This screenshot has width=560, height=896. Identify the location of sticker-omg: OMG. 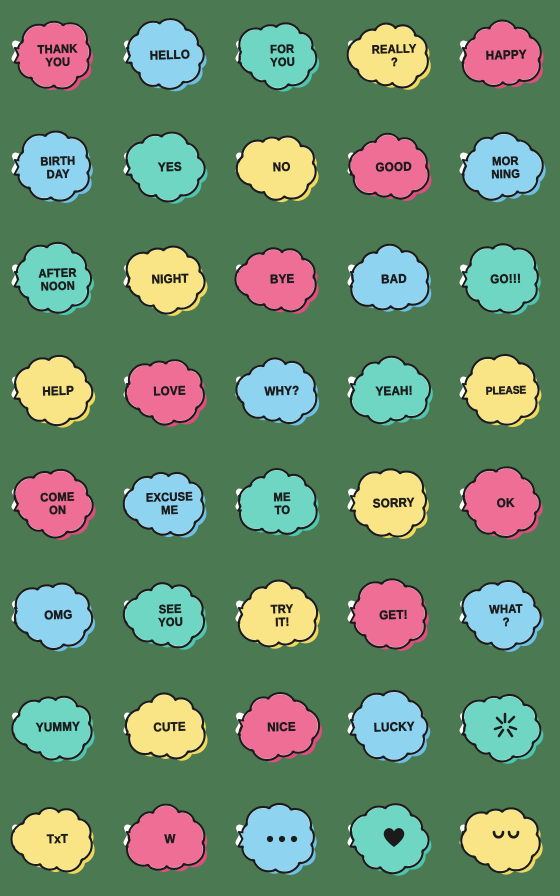
(56, 616).